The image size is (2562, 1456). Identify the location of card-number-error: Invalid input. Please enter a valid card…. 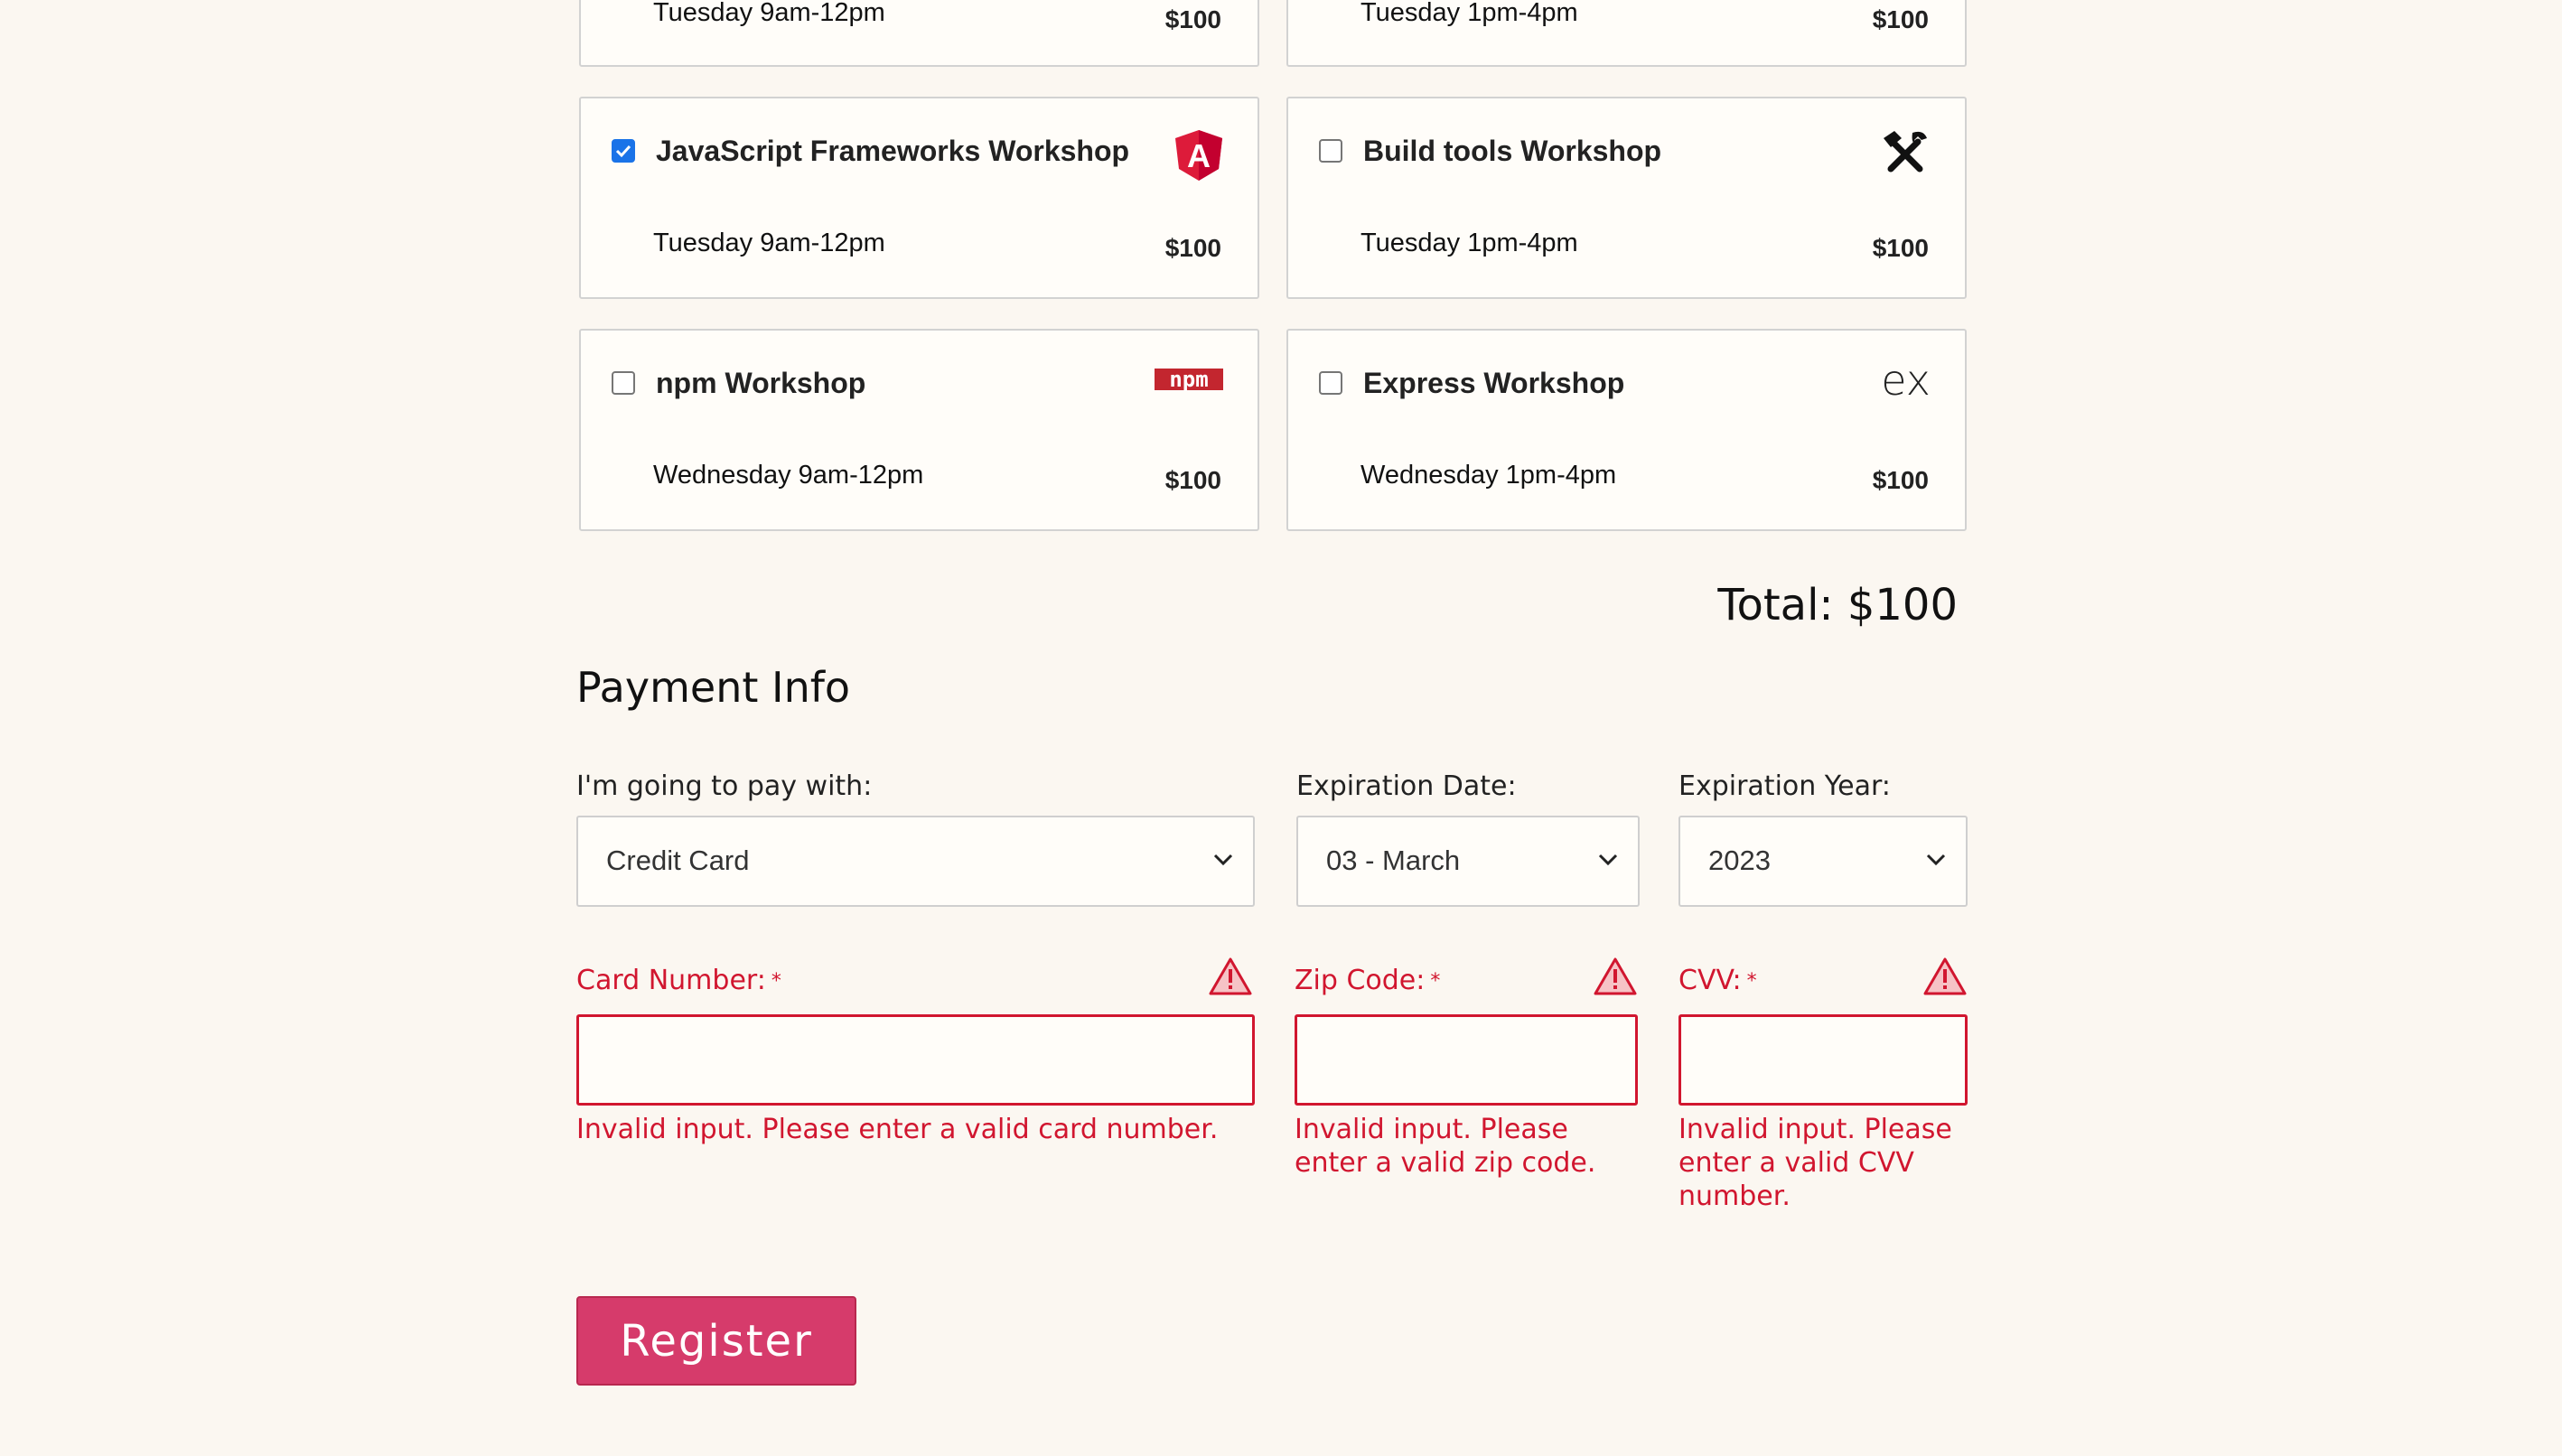
(897, 1129).